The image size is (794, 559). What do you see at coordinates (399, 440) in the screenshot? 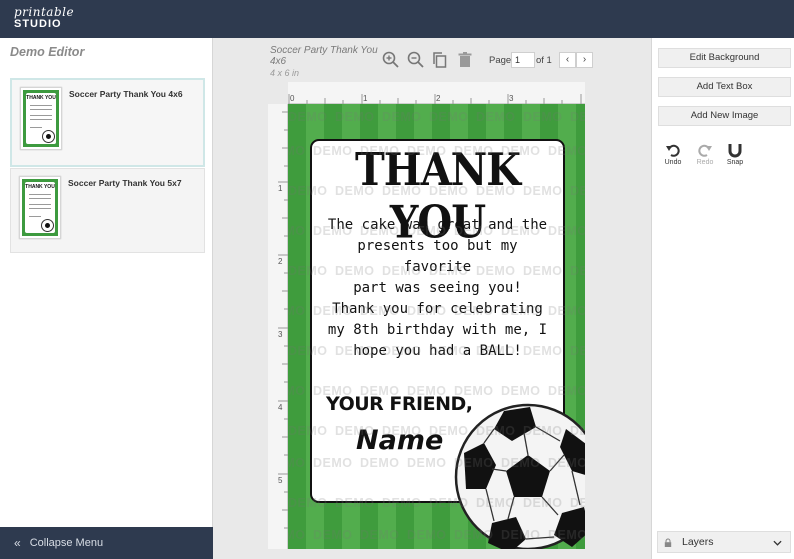
I see `card-name: Name` at bounding box center [399, 440].